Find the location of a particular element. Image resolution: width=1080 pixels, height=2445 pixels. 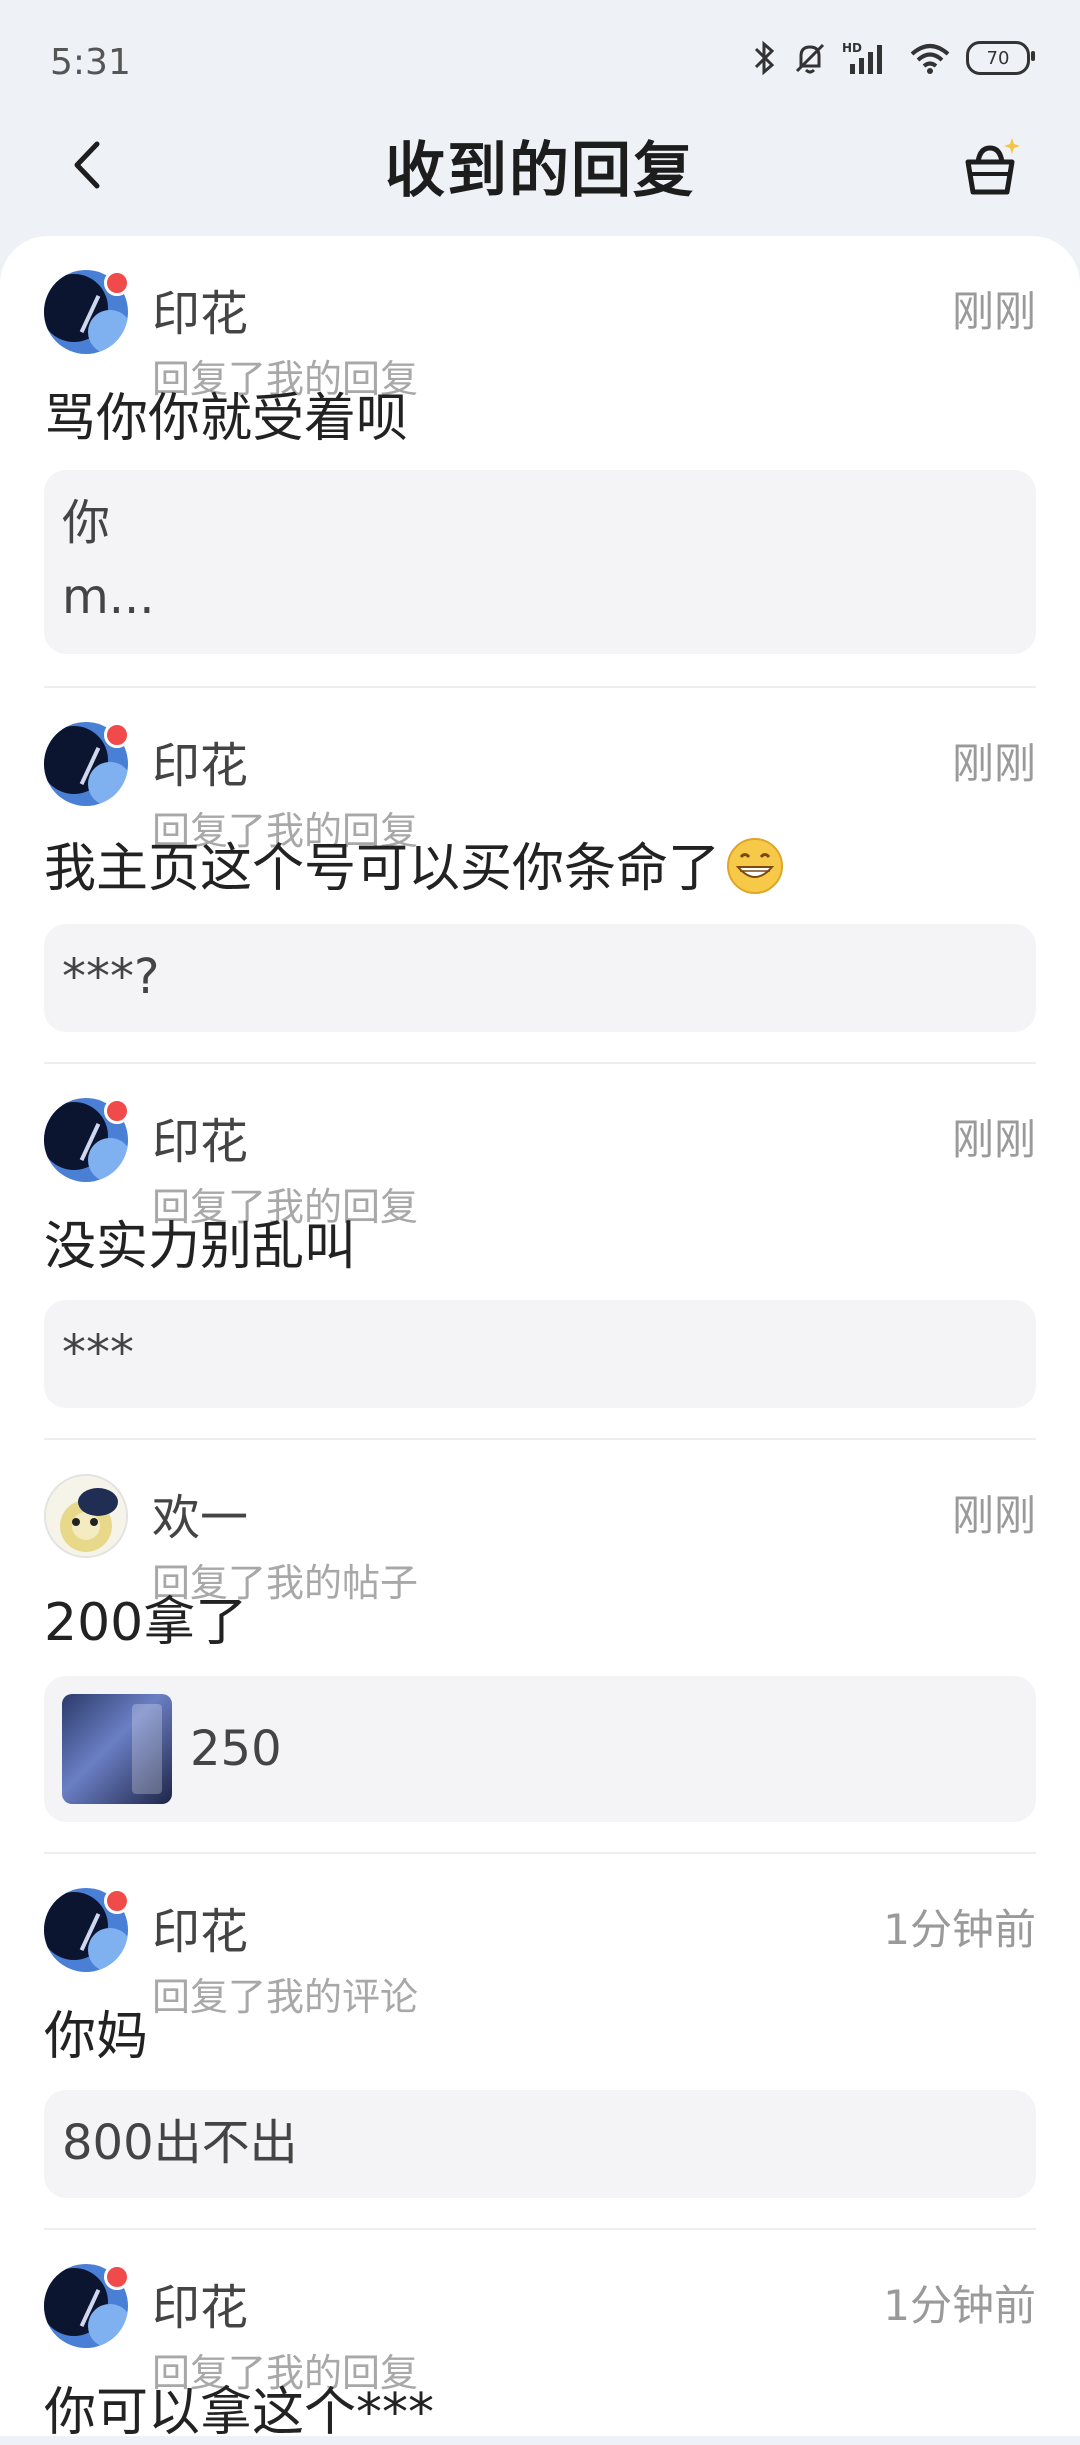

quoted-text: 800出不出 is located at coordinates (540, 2144).